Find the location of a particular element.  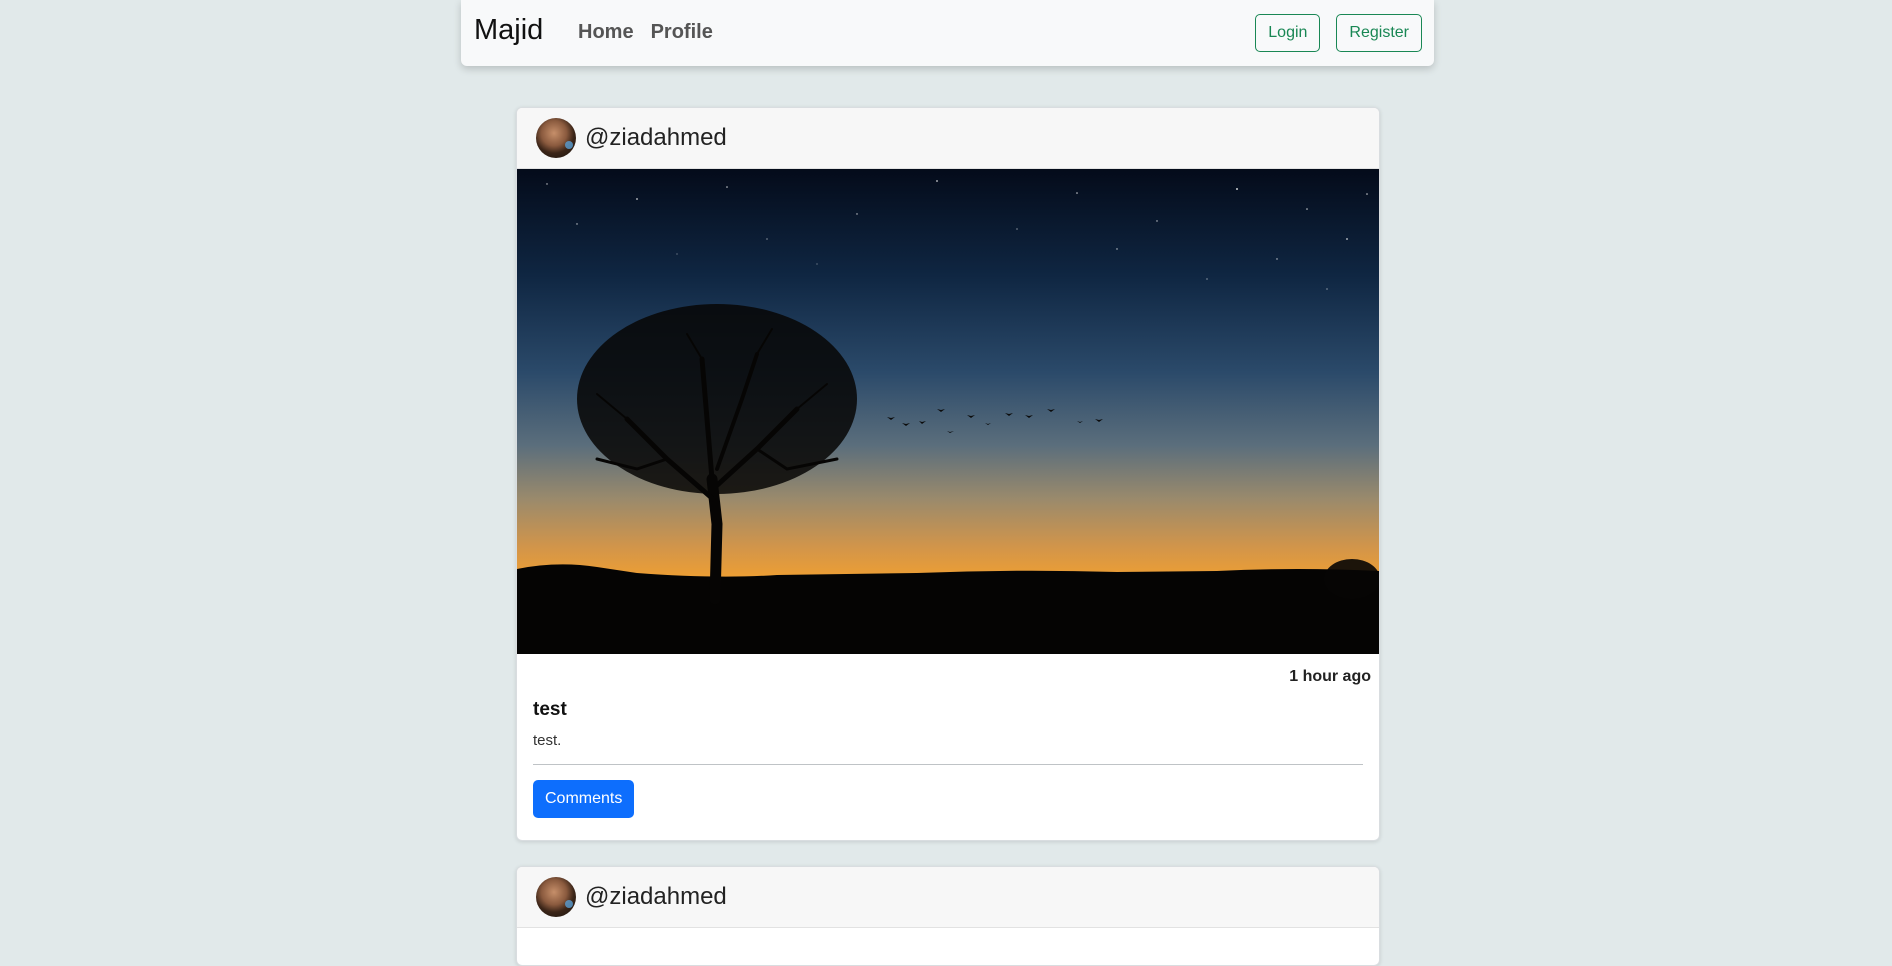

login-button: Login is located at coordinates (1288, 33).